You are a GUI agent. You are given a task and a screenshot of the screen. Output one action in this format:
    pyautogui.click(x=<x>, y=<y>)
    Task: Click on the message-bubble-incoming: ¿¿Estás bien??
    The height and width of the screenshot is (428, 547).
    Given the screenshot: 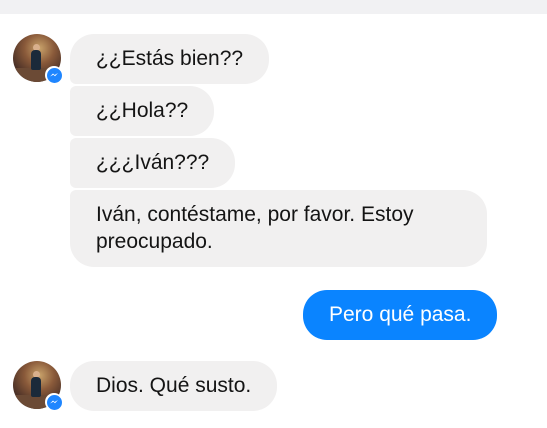 What is the action you would take?
    pyautogui.click(x=170, y=59)
    